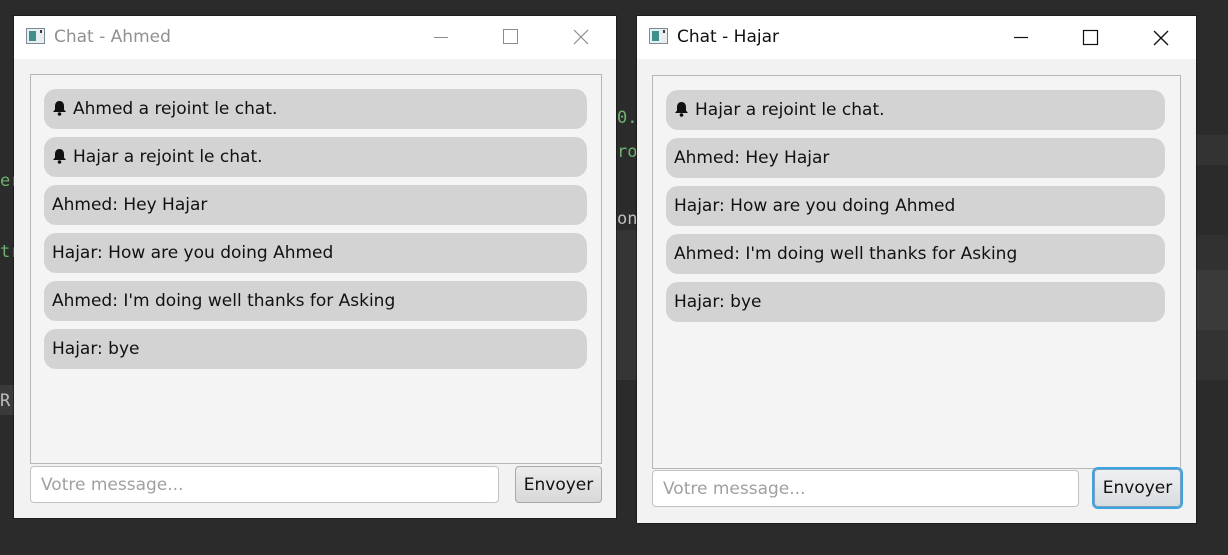 The width and height of the screenshot is (1228, 555). What do you see at coordinates (728, 37) in the screenshot?
I see `window-title: Chat - Hajar` at bounding box center [728, 37].